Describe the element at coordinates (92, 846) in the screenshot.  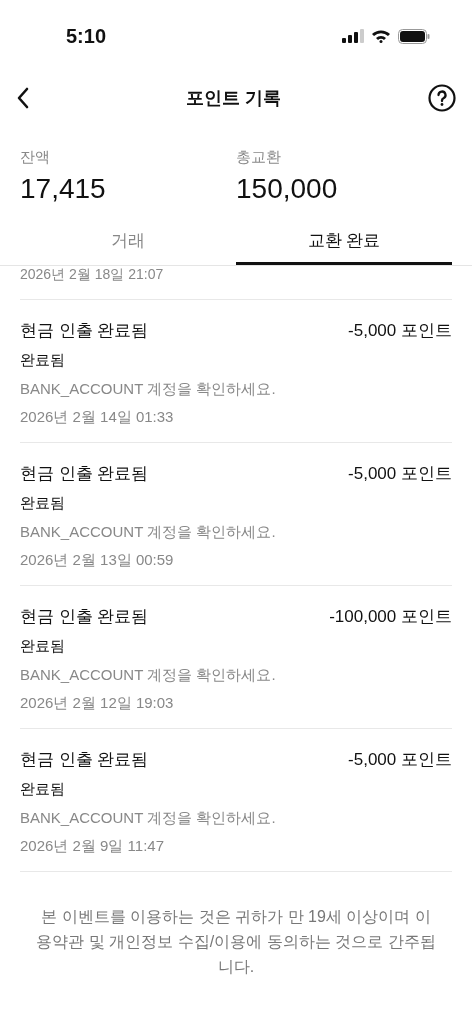
I see `transaction-date: 2026년 2월 9일 11:47` at that location.